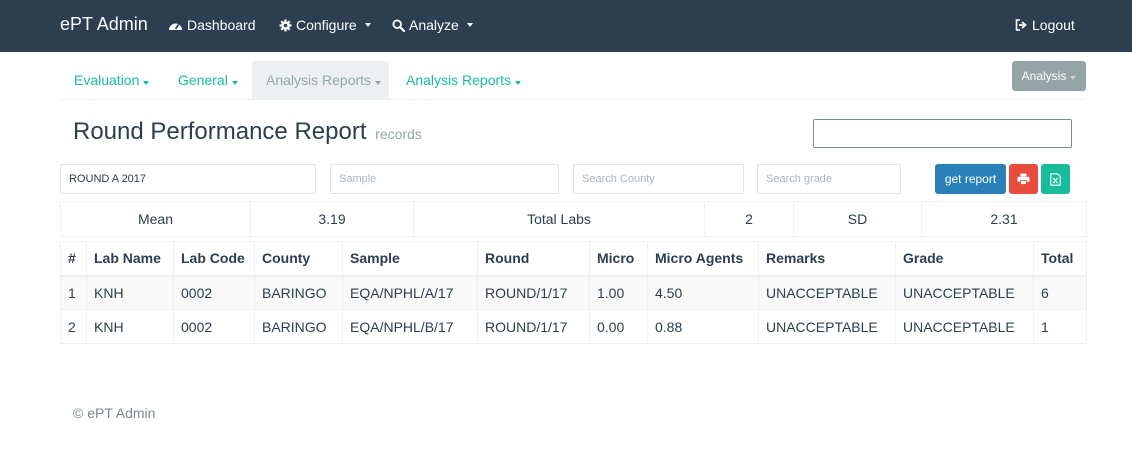 This screenshot has height=473, width=1132. I want to click on brand-link: ePT Admin, so click(104, 24).